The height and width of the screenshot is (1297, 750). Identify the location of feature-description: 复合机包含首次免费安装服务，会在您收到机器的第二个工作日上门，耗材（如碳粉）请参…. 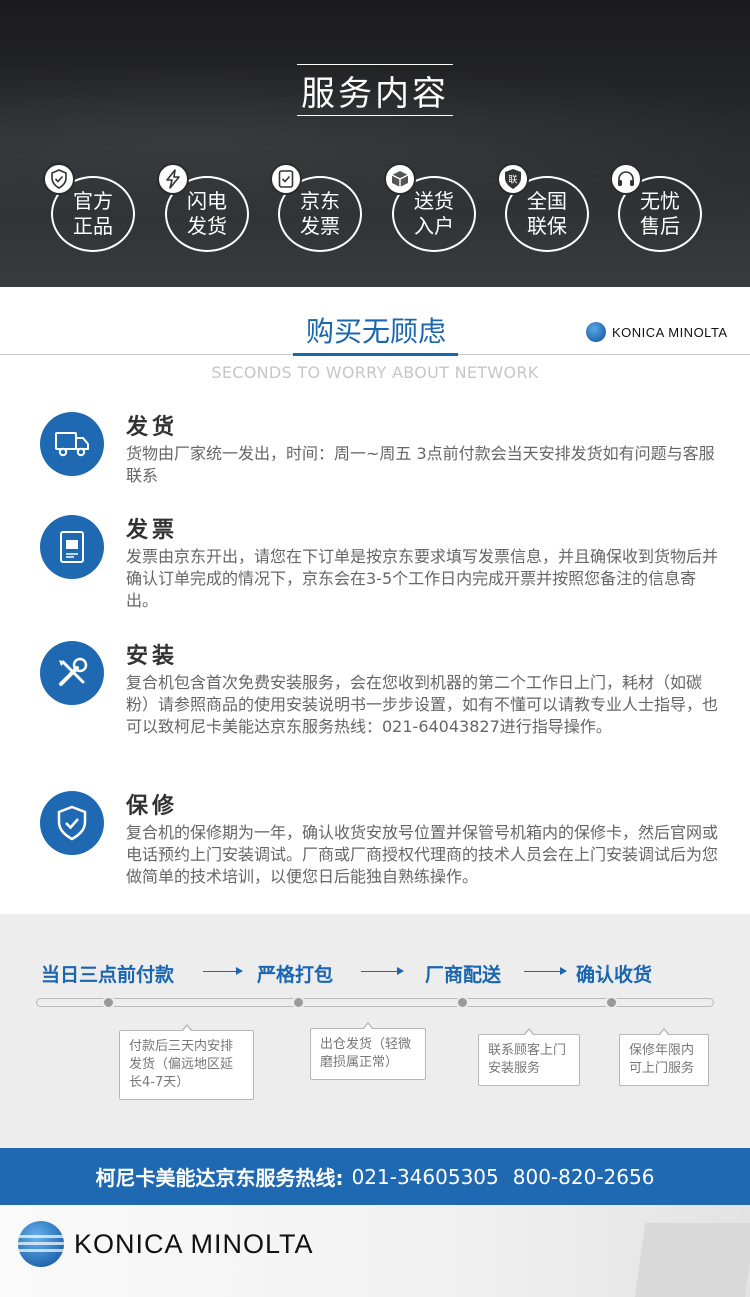
(422, 704).